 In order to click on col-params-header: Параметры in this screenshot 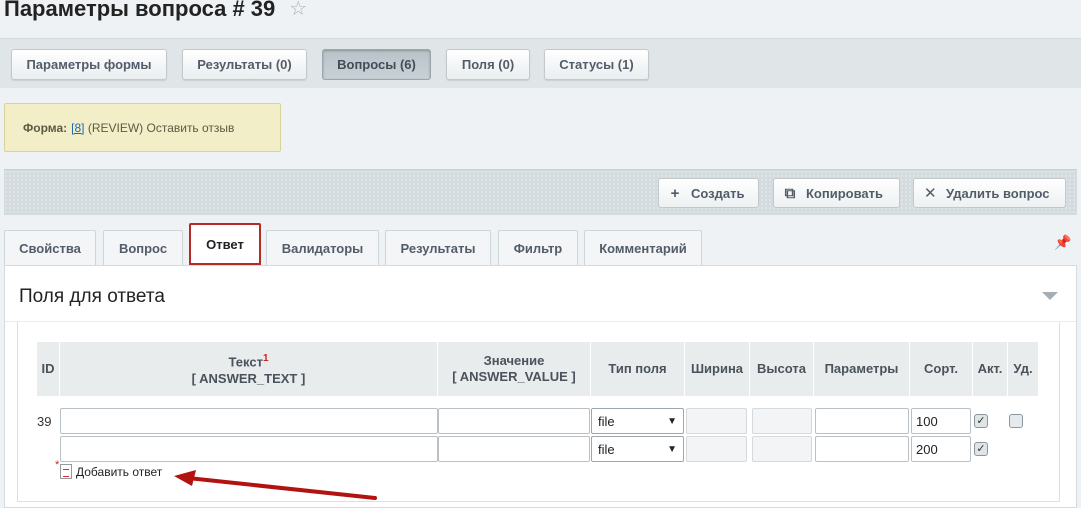, I will do `click(861, 369)`.